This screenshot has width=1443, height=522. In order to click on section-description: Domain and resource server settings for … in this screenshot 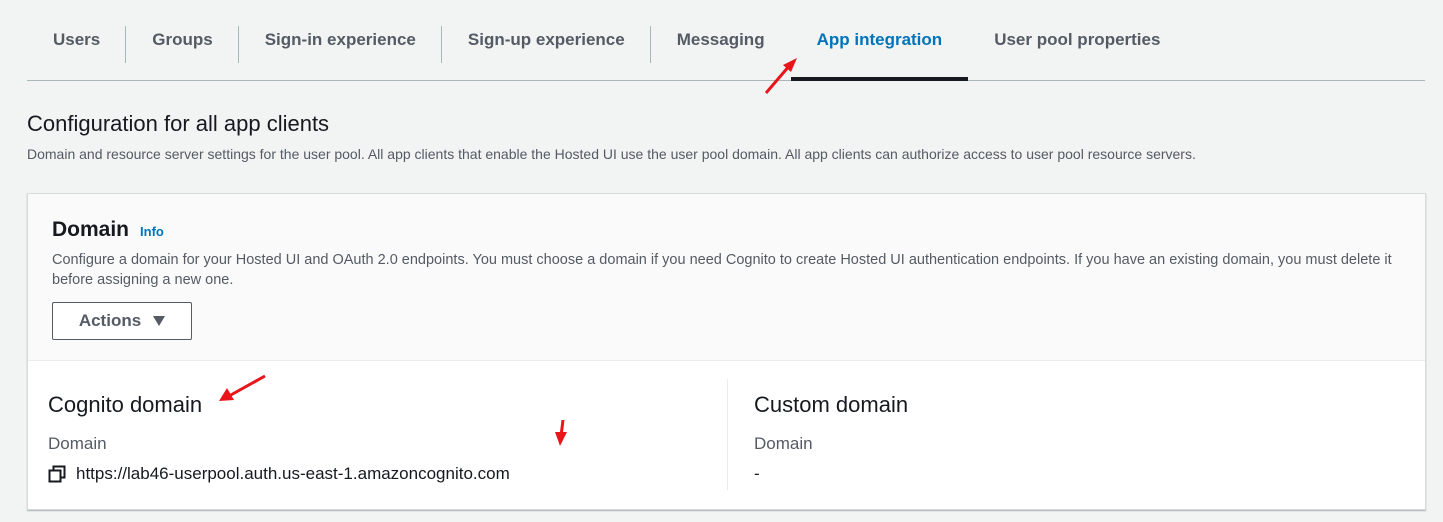, I will do `click(611, 154)`.